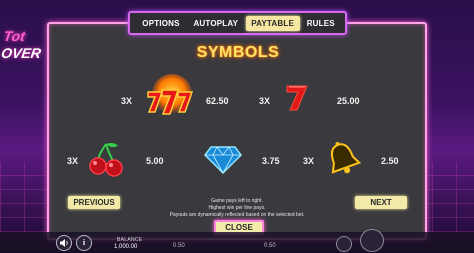 The image size is (474, 253). Describe the element at coordinates (381, 202) in the screenshot. I see `next-button: NEXT` at that location.